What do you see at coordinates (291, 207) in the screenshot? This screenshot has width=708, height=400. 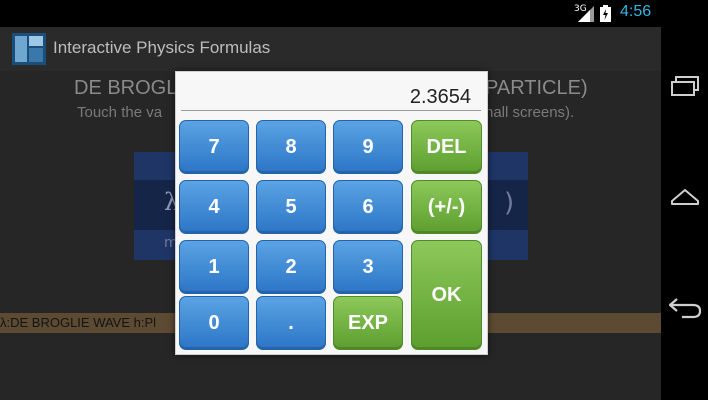 I see `key-5: 5` at bounding box center [291, 207].